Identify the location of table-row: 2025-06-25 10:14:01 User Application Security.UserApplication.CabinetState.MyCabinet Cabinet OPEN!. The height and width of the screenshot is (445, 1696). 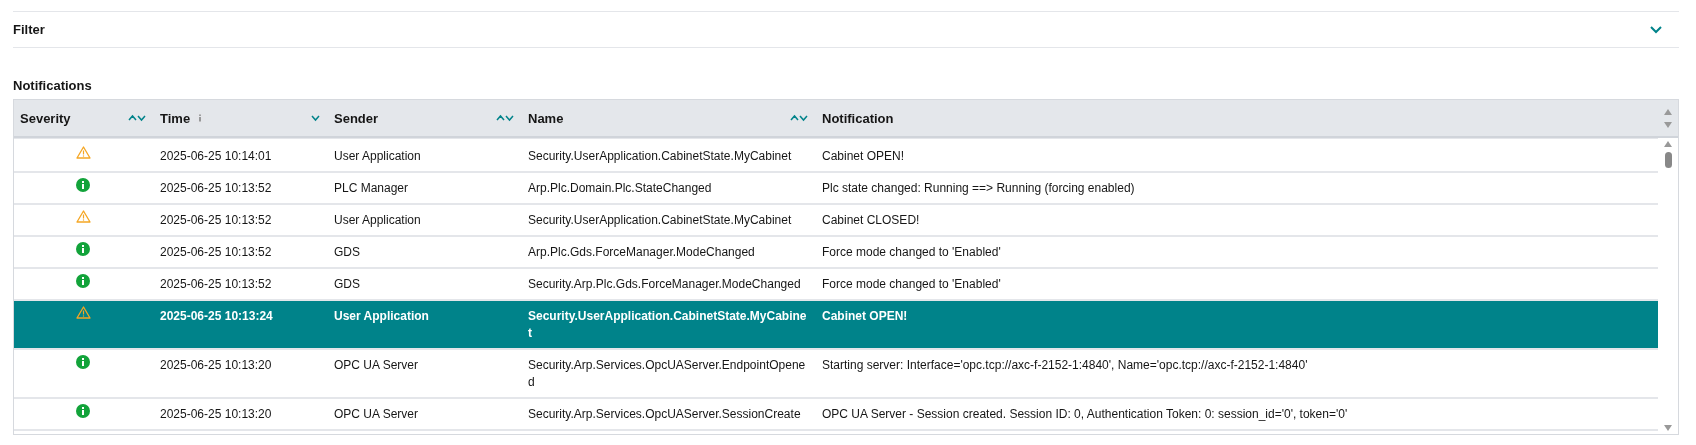
(836, 157).